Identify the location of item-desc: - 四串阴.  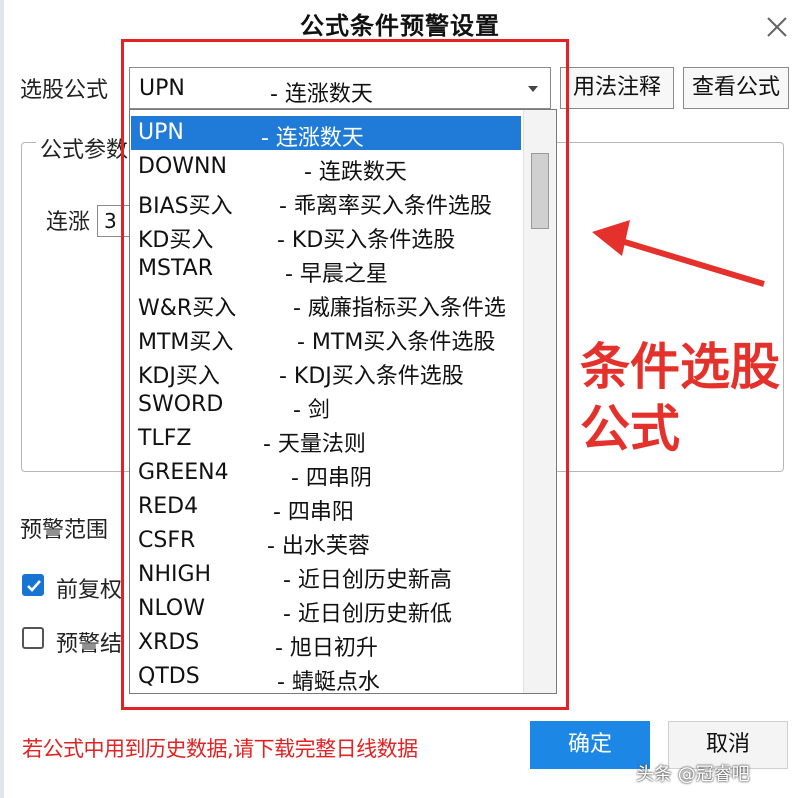
(331, 478).